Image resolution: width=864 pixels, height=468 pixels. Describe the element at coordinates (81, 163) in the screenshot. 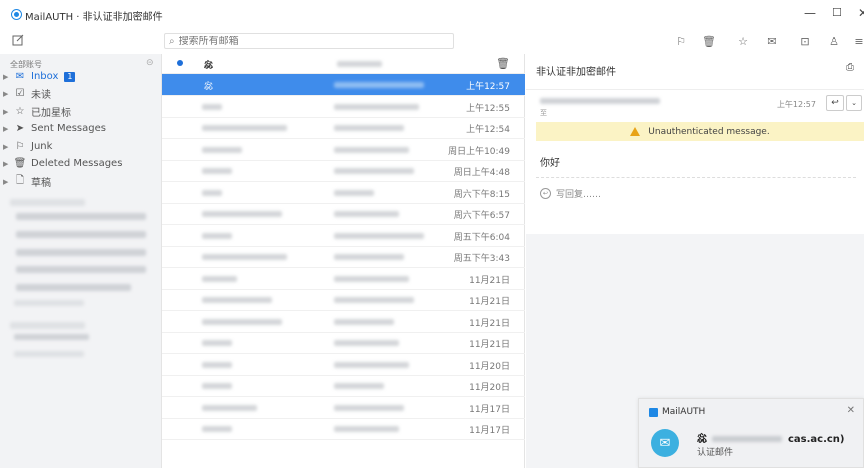

I see `sidebar-item-deleted: ▶ 🗑 Deleted Messages` at that location.